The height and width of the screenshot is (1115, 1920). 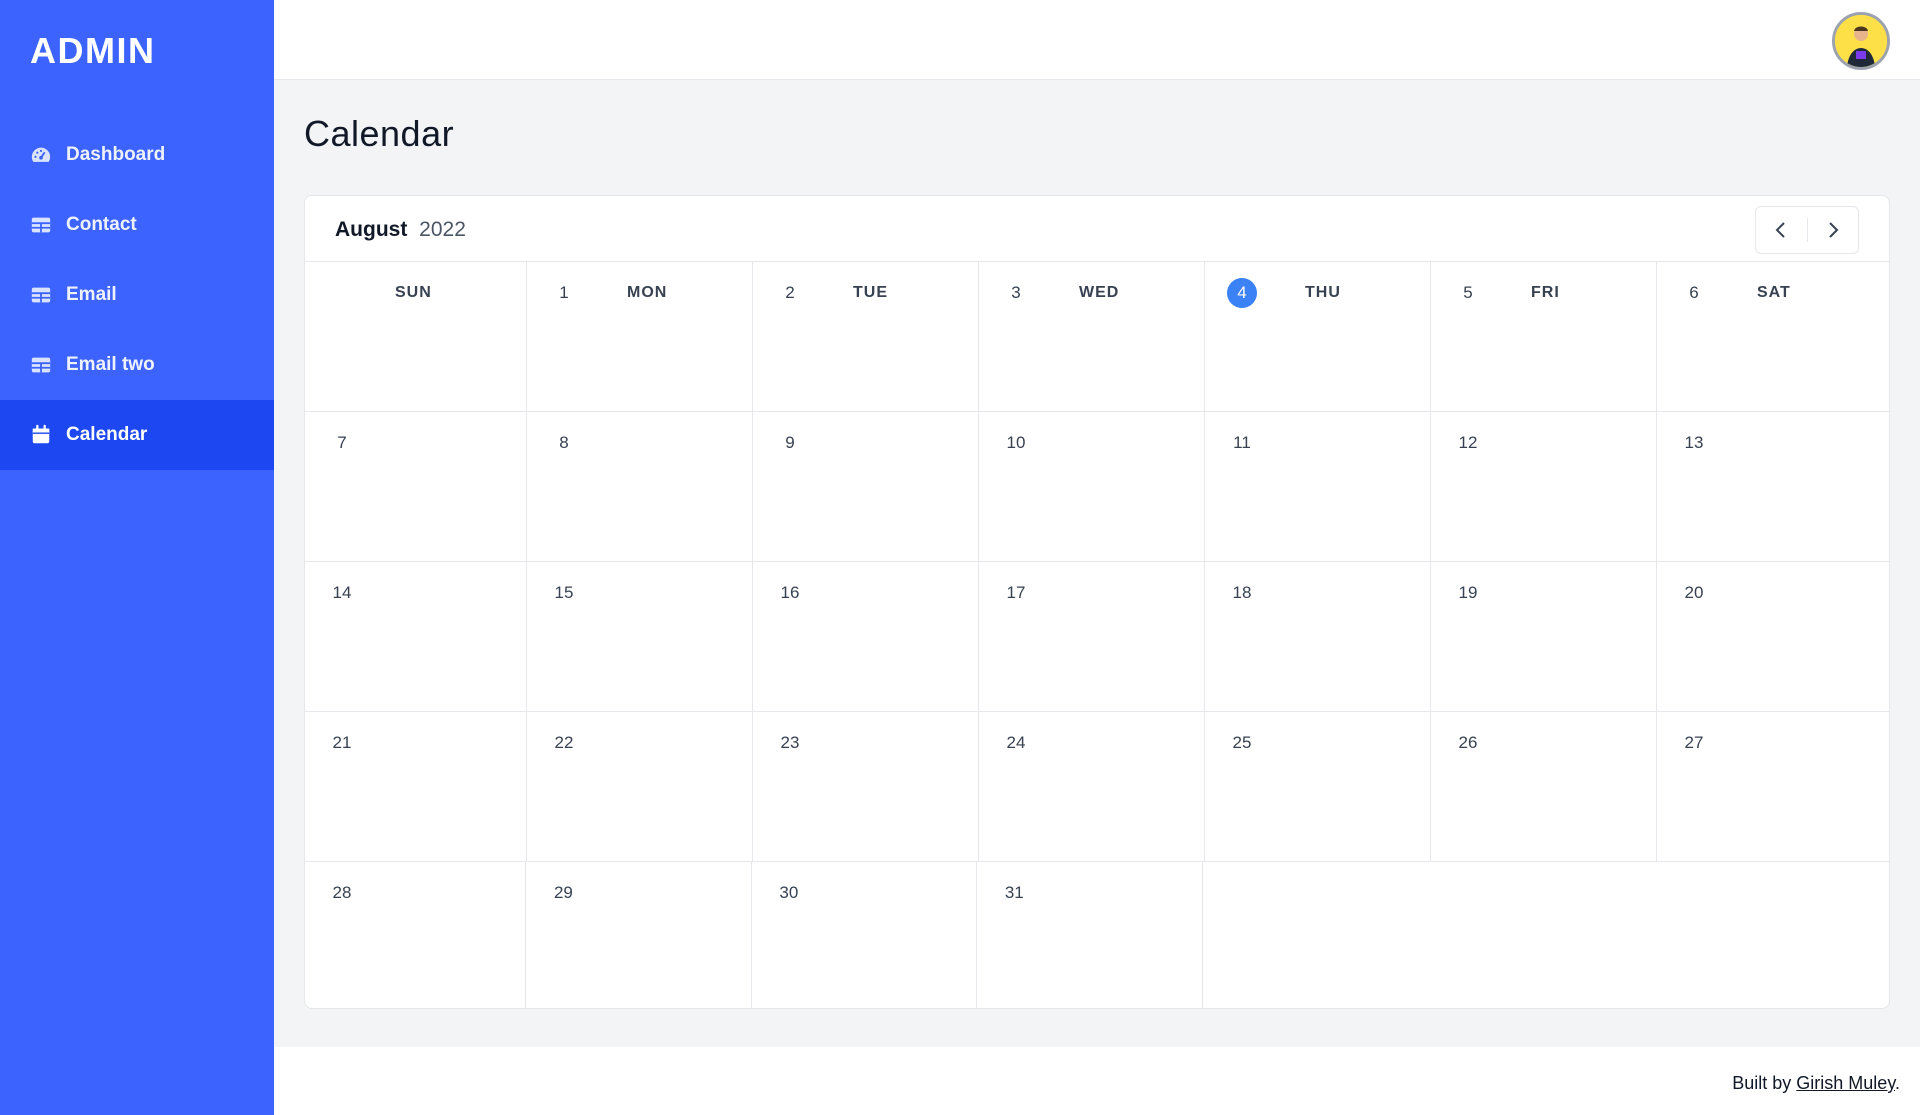 I want to click on calendar-day: 5 FRI, so click(x=1544, y=336).